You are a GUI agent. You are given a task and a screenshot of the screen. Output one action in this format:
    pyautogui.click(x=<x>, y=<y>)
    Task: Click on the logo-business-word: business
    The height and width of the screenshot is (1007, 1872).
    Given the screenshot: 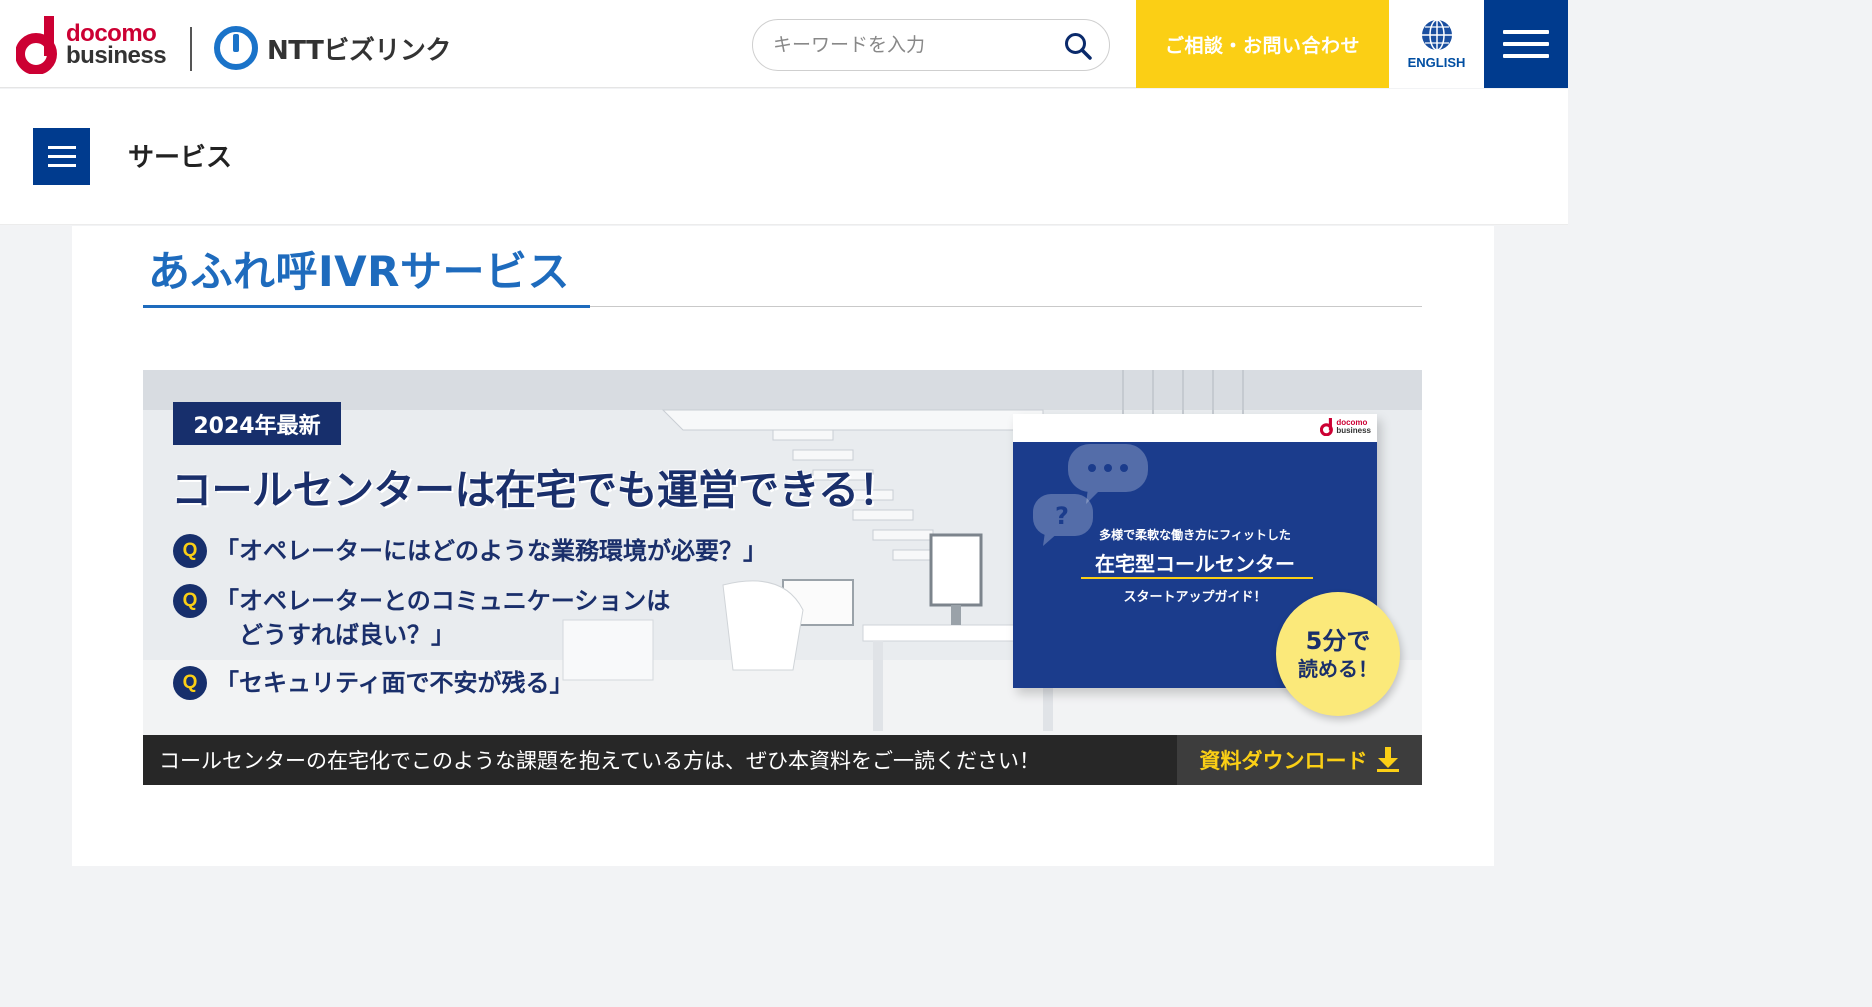 What is the action you would take?
    pyautogui.click(x=116, y=55)
    